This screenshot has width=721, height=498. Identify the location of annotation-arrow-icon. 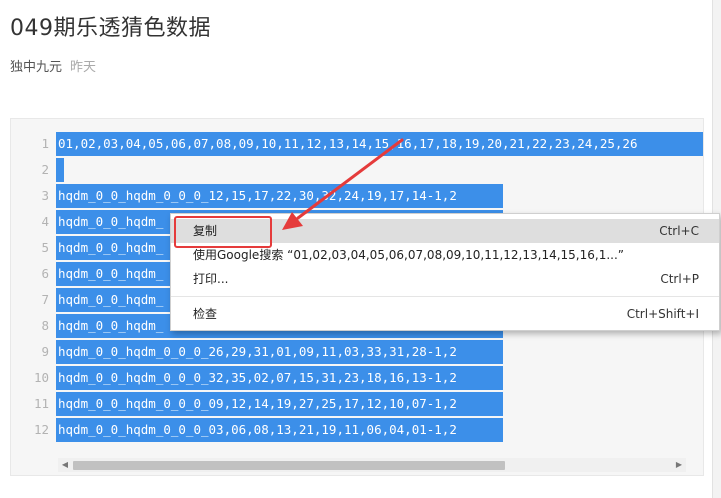
(343, 184).